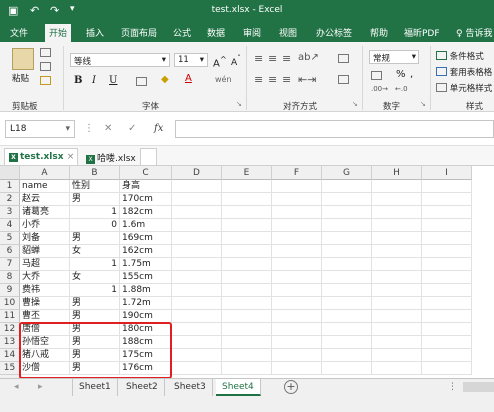 Image resolution: width=494 pixels, height=412 pixels. What do you see at coordinates (247, 173) in the screenshot?
I see `column-header-e: E` at bounding box center [247, 173].